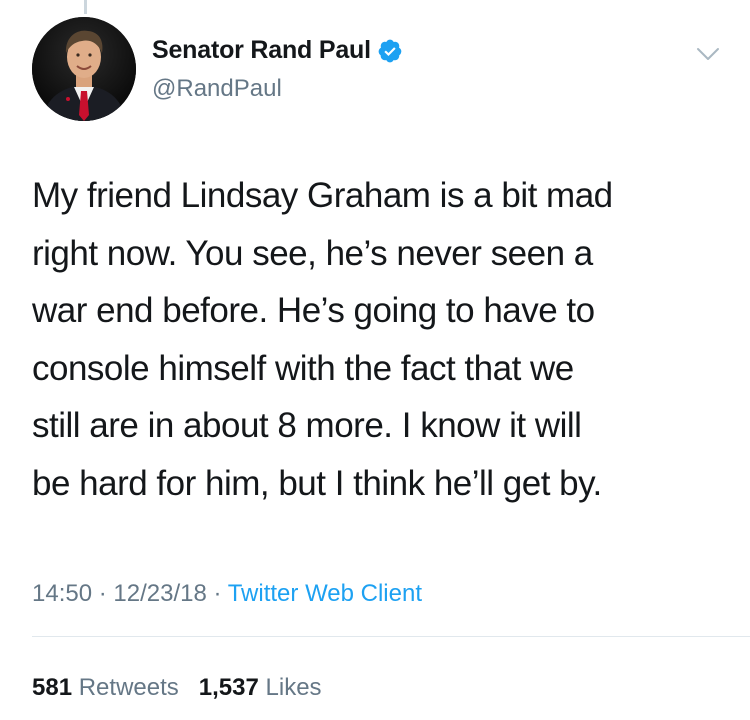  I want to click on likes-count: 1,537, so click(228, 687).